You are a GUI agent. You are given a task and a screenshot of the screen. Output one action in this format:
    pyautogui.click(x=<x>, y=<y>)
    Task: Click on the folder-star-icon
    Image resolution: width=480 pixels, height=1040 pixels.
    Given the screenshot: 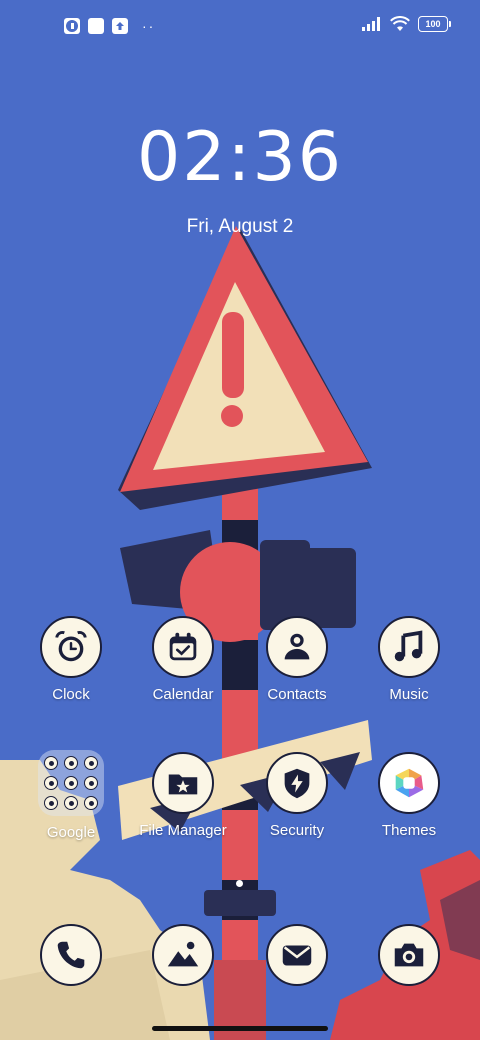 What is the action you would take?
    pyautogui.click(x=183, y=783)
    